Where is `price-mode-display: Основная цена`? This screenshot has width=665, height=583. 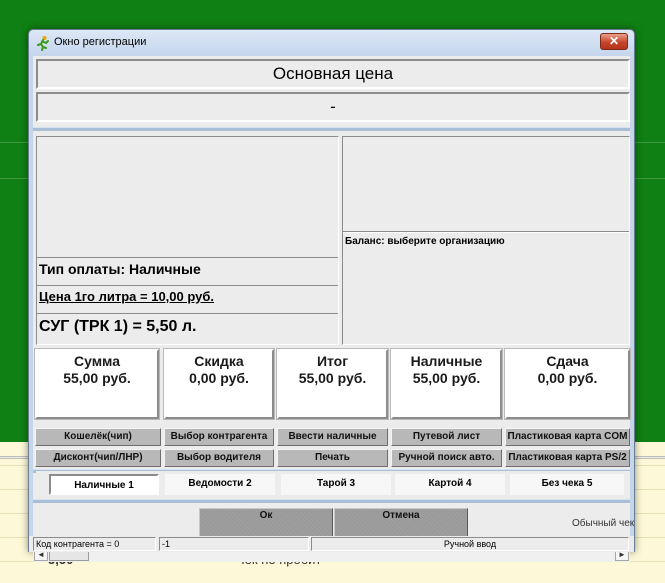 price-mode-display: Основная цена is located at coordinates (333, 74).